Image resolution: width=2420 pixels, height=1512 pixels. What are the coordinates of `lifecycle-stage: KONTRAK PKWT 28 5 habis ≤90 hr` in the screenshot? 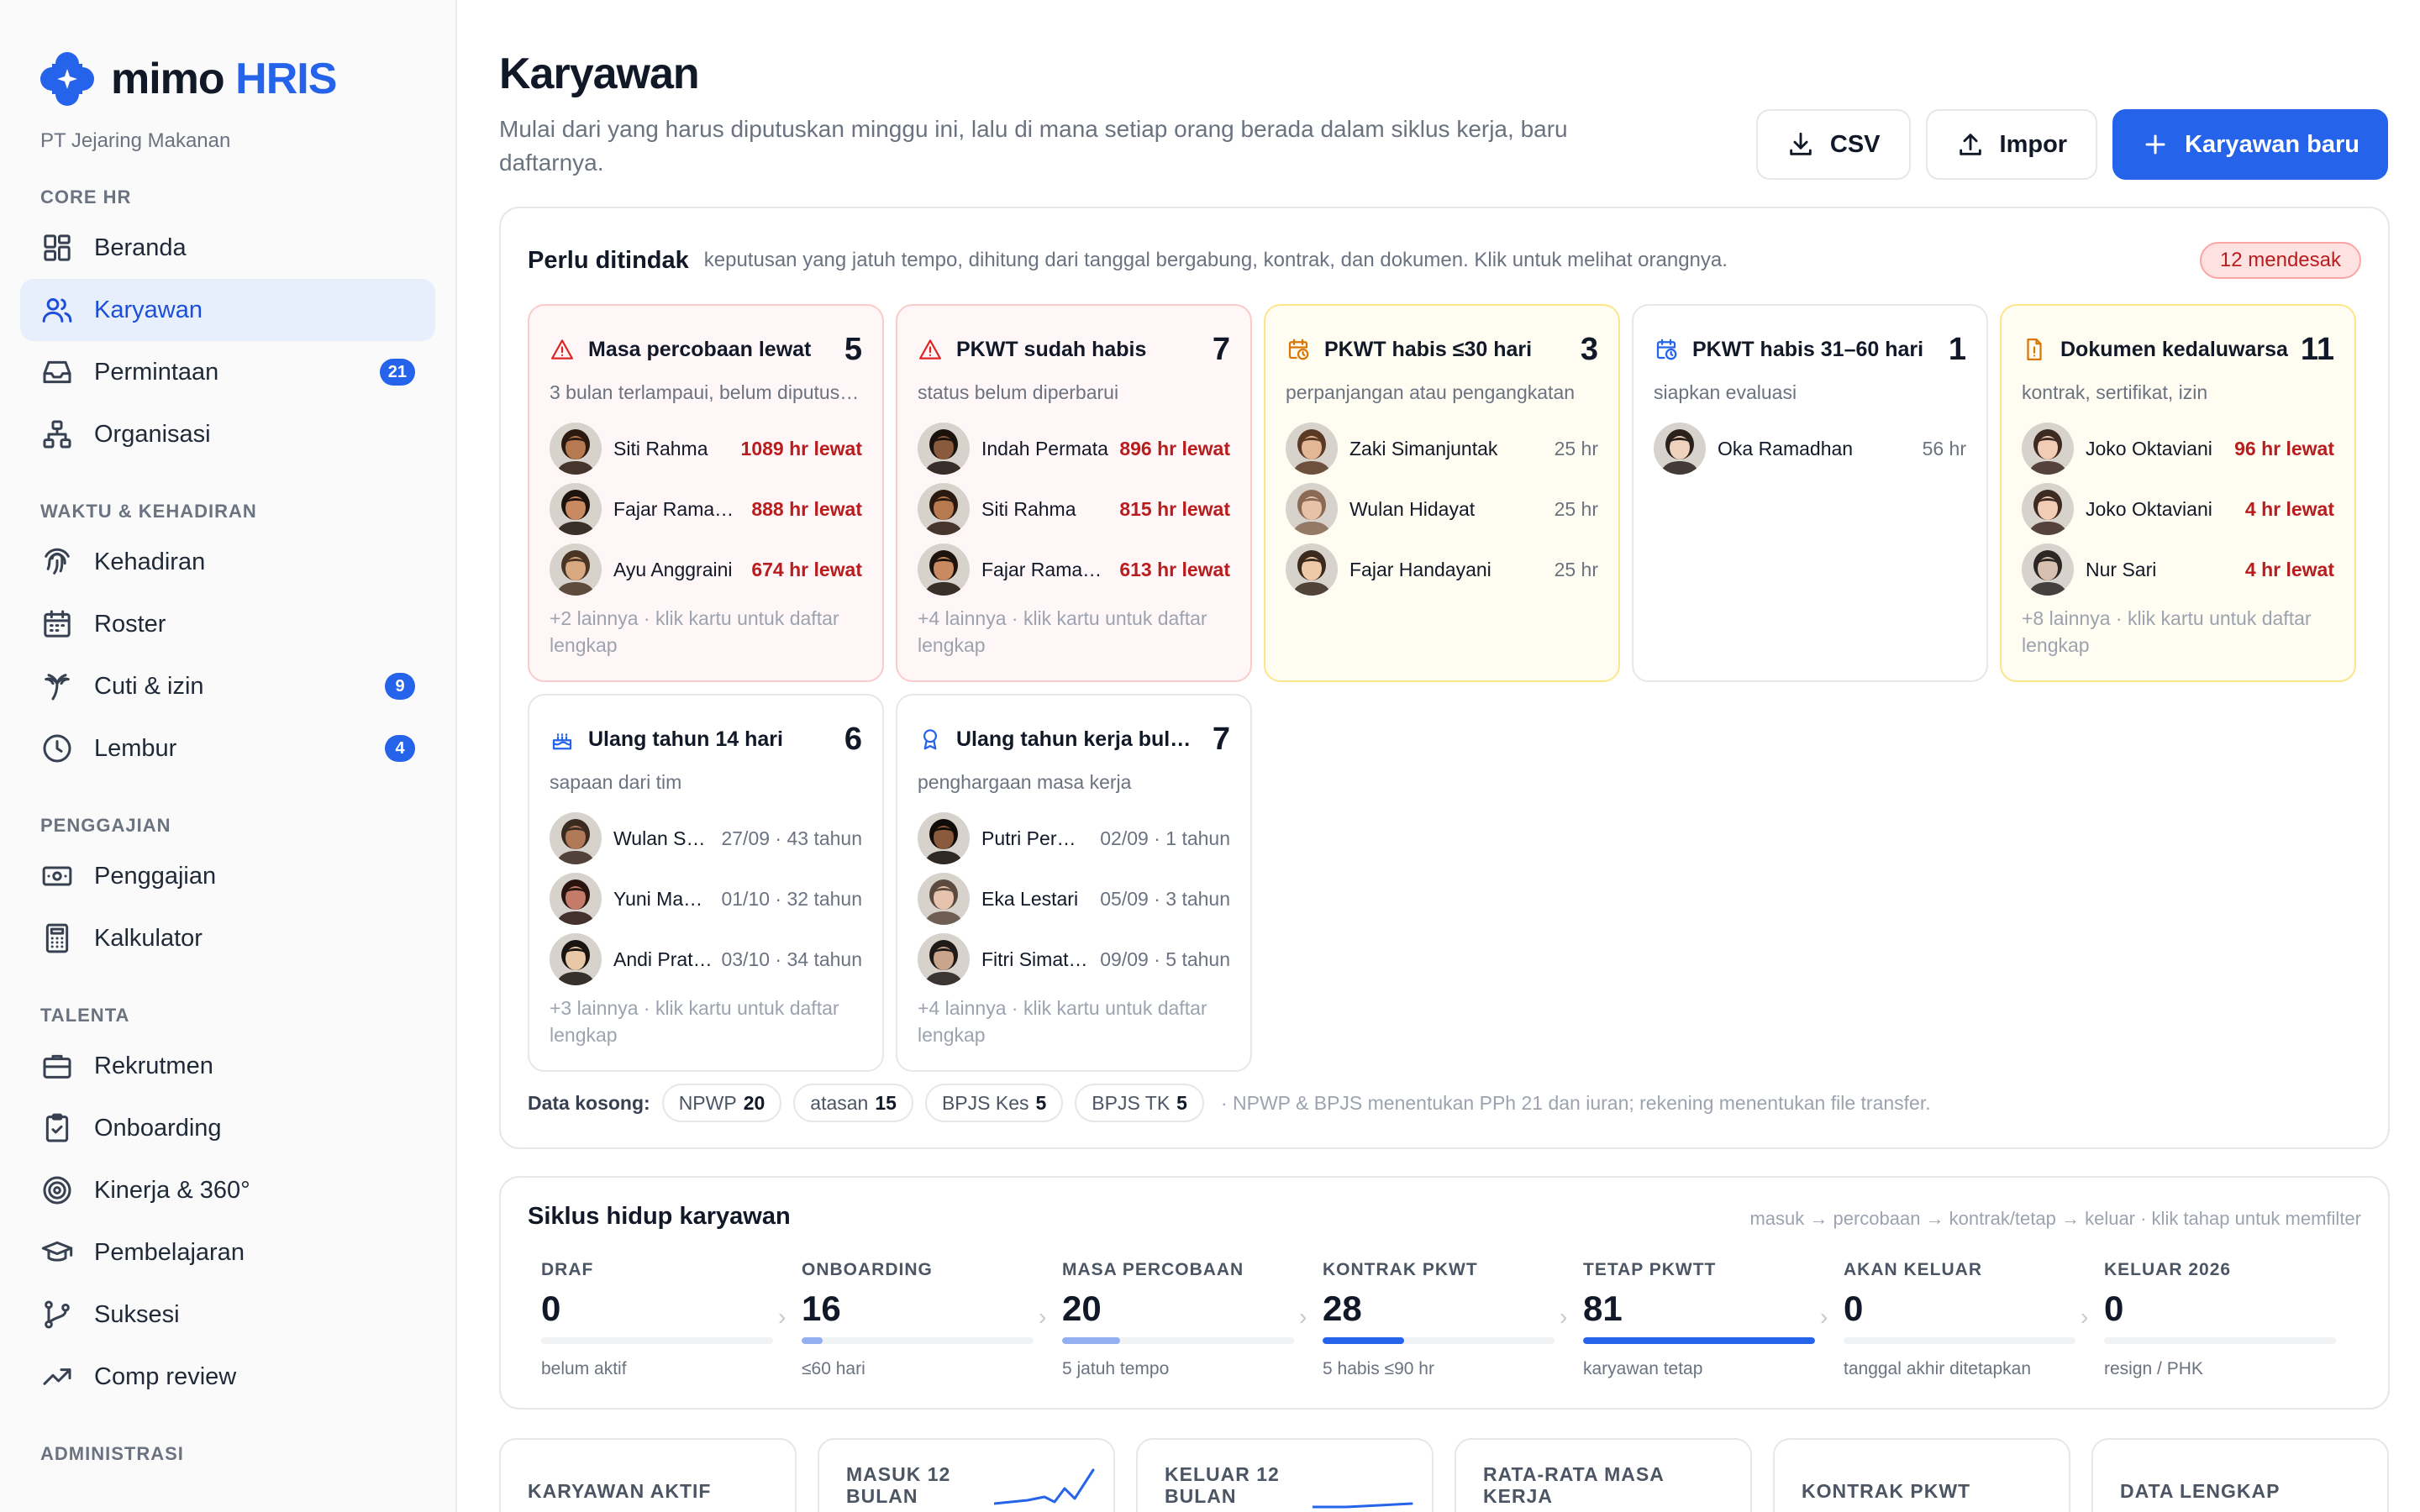 It's located at (1439, 1319).